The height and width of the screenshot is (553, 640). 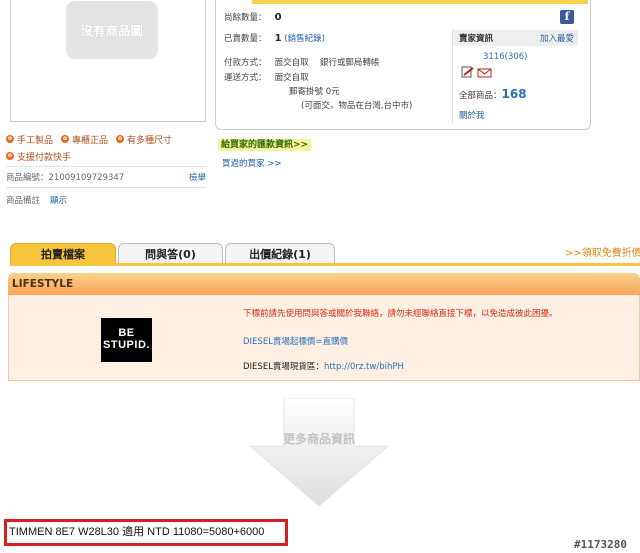 What do you see at coordinates (505, 57) in the screenshot?
I see `seller-id: 3116(306)` at bounding box center [505, 57].